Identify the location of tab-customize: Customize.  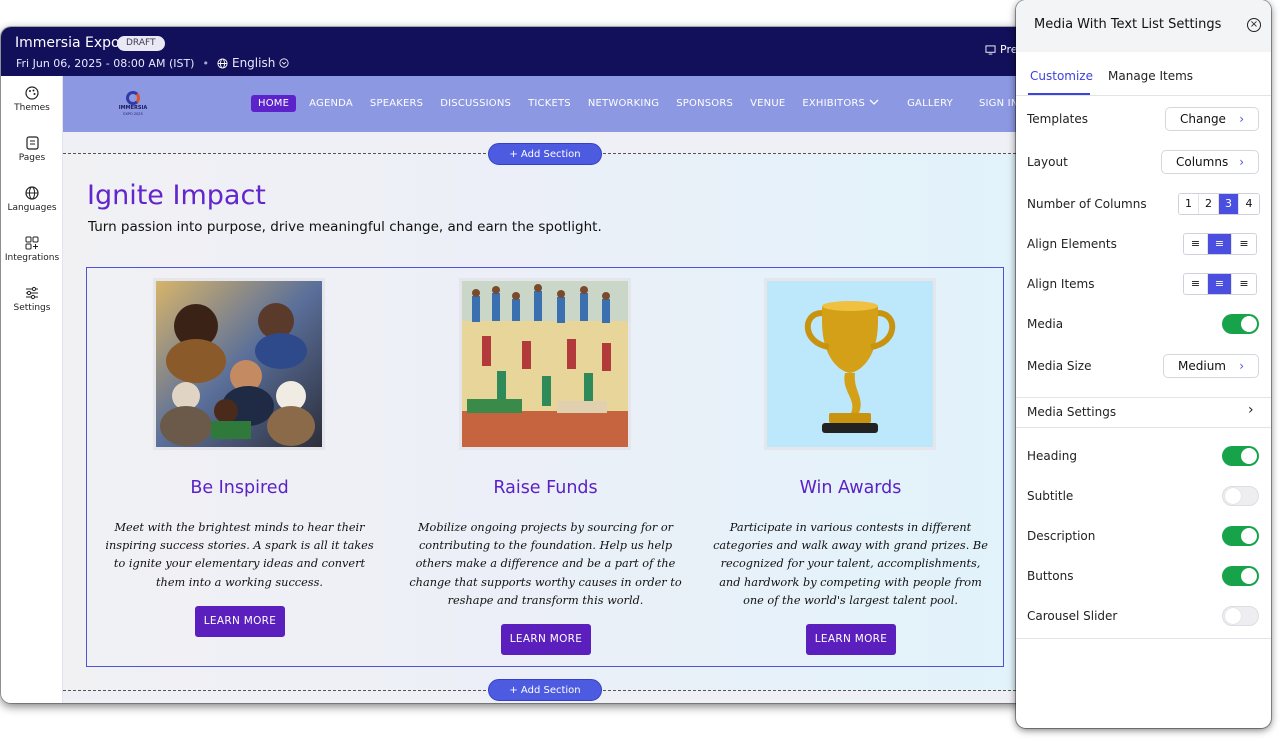
(1061, 76).